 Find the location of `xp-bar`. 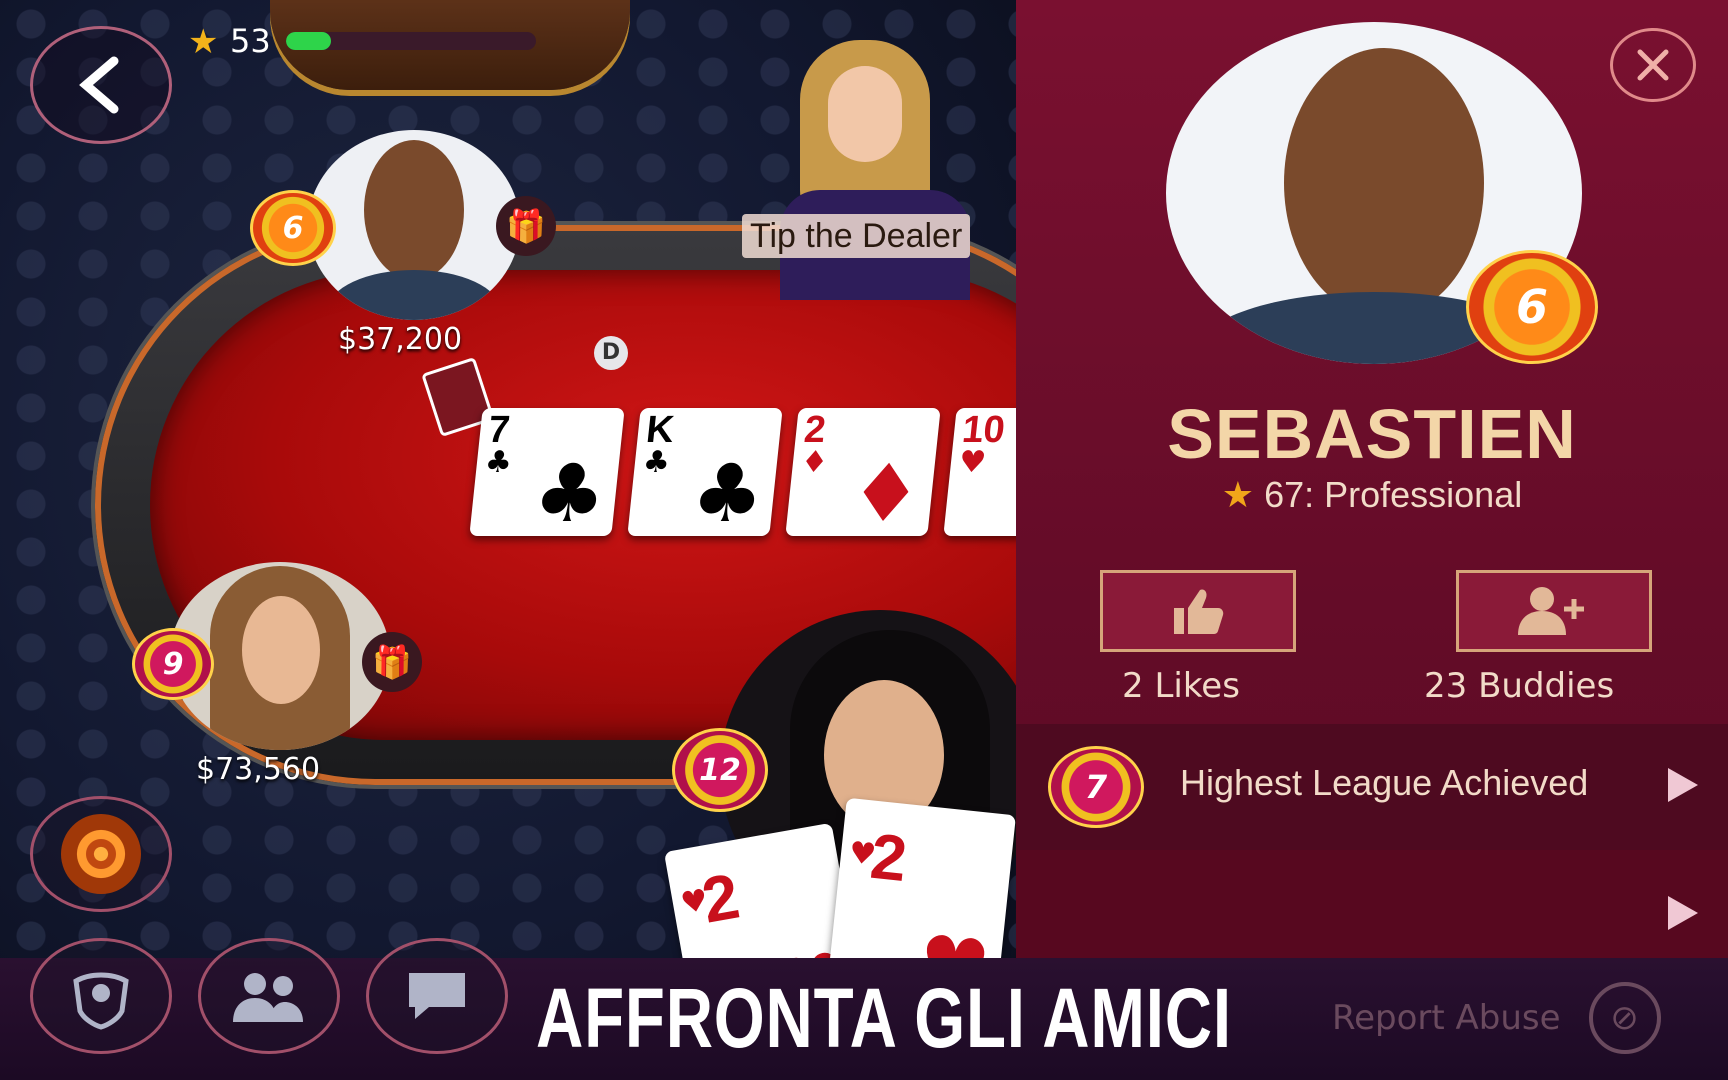

xp-bar is located at coordinates (411, 41).